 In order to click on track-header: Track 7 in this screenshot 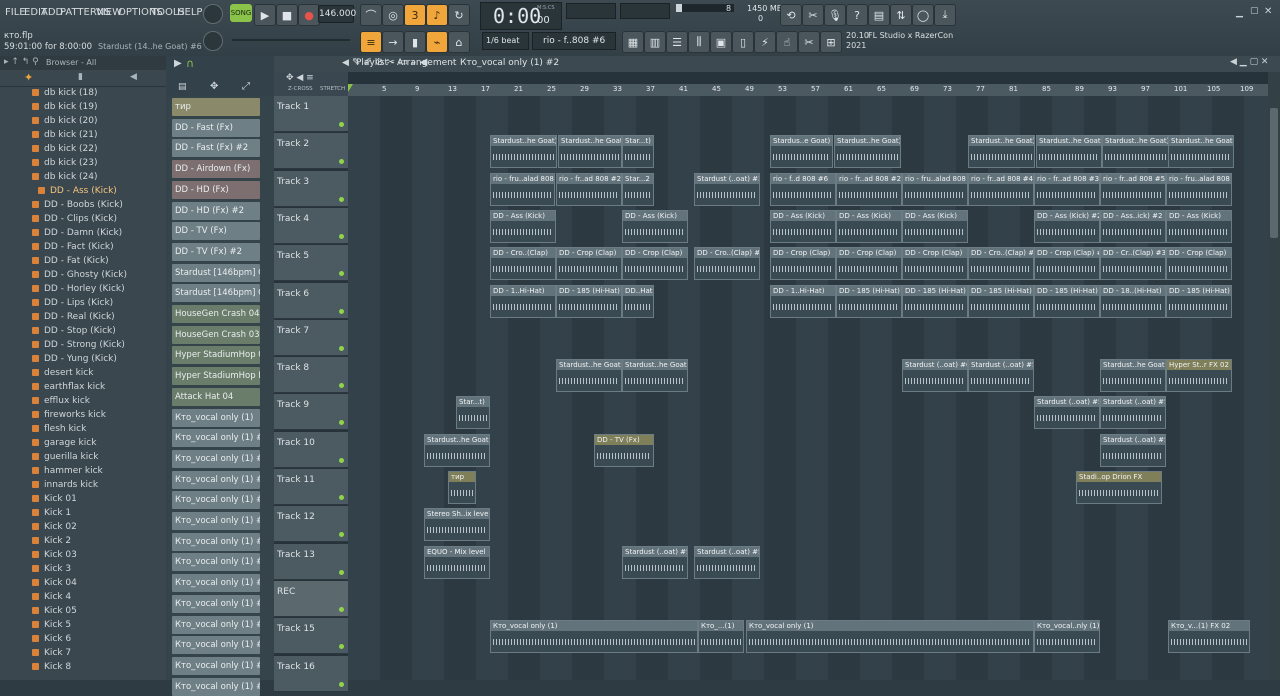, I will do `click(311, 337)`.